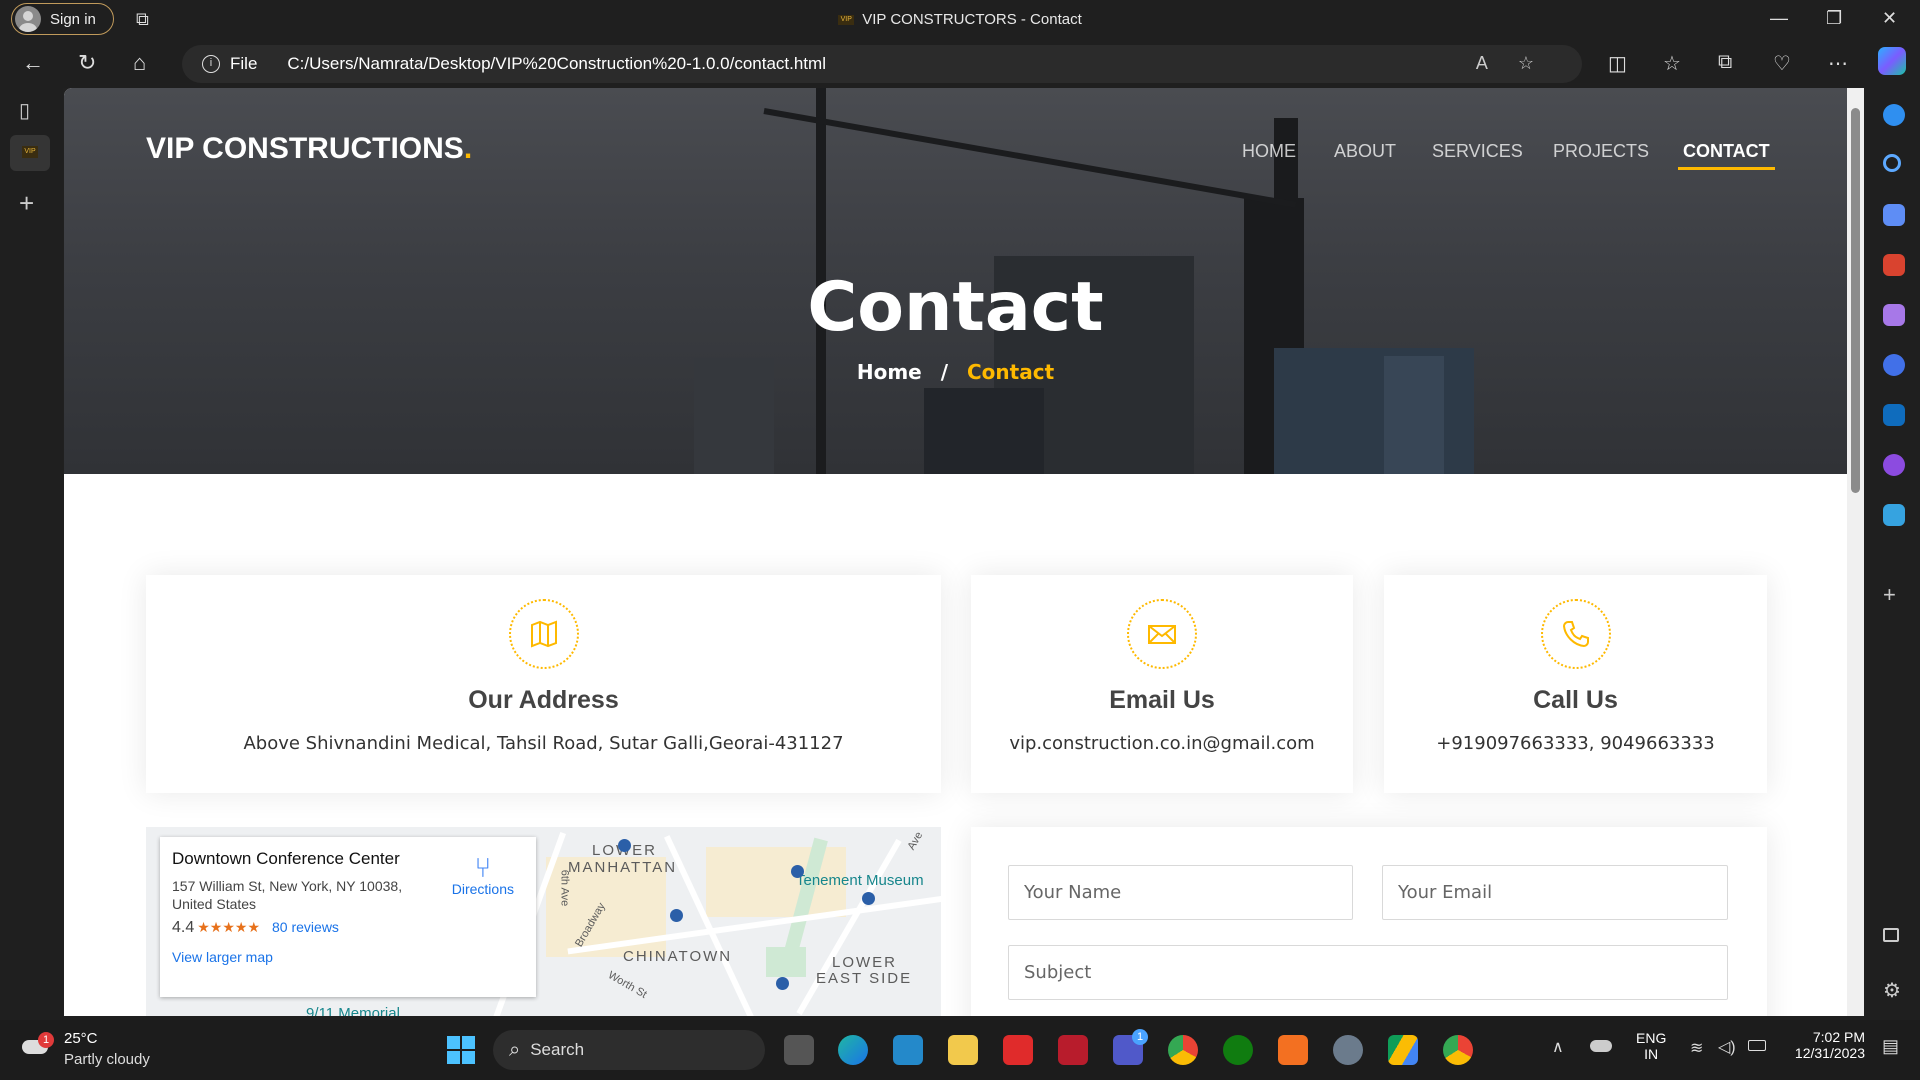 The width and height of the screenshot is (1920, 1080). Describe the element at coordinates (1838, 63) in the screenshot. I see `more-menu-icon: ⋯` at that location.